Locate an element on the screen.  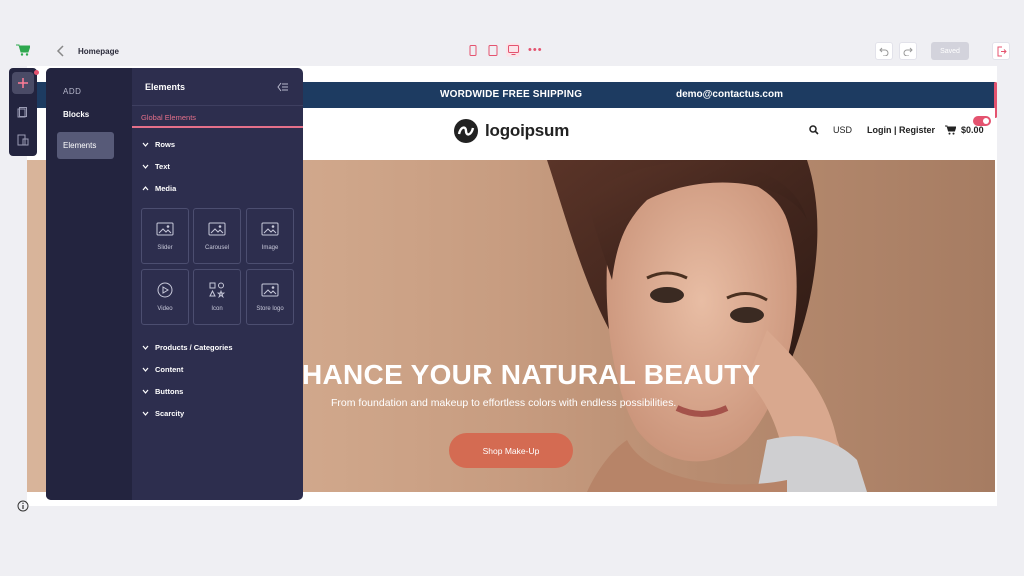
tablet-icon is located at coordinates (493, 50).